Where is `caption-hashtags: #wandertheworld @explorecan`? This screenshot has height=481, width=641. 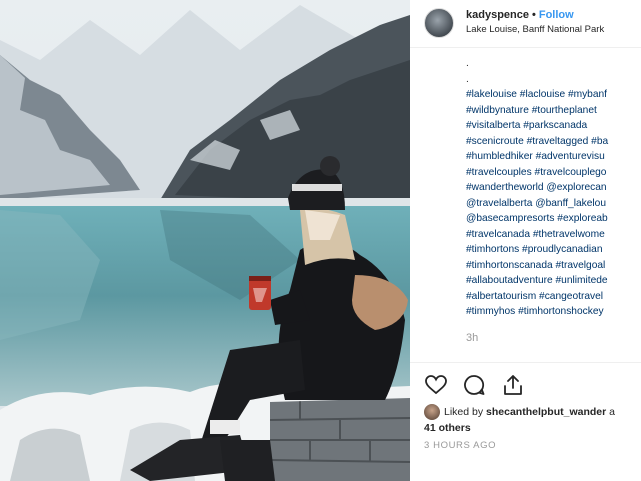
caption-hashtags: #wandertheworld @explorecan is located at coordinates (553, 188).